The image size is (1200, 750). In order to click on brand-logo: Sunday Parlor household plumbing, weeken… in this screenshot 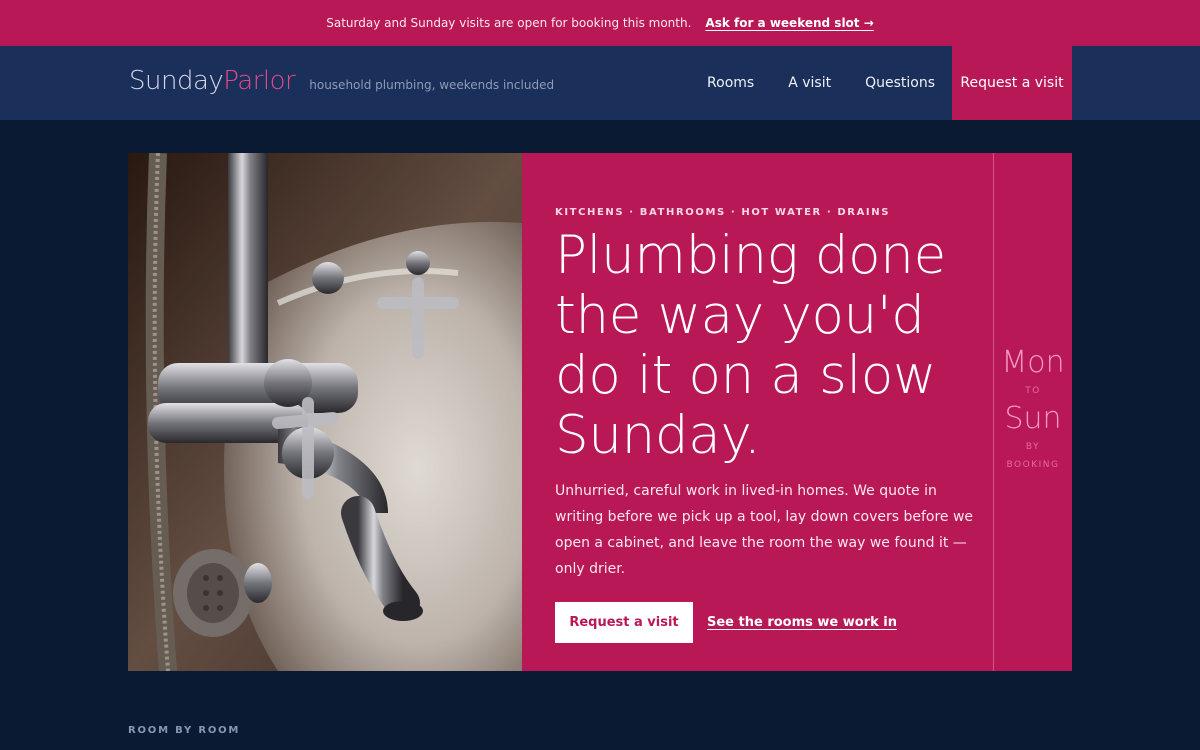, I will do `click(341, 81)`.